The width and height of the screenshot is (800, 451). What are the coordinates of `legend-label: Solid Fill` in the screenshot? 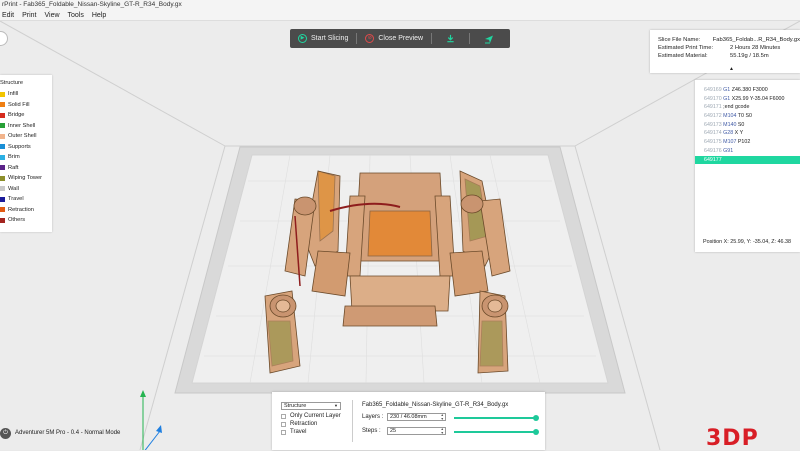 It's located at (19, 104).